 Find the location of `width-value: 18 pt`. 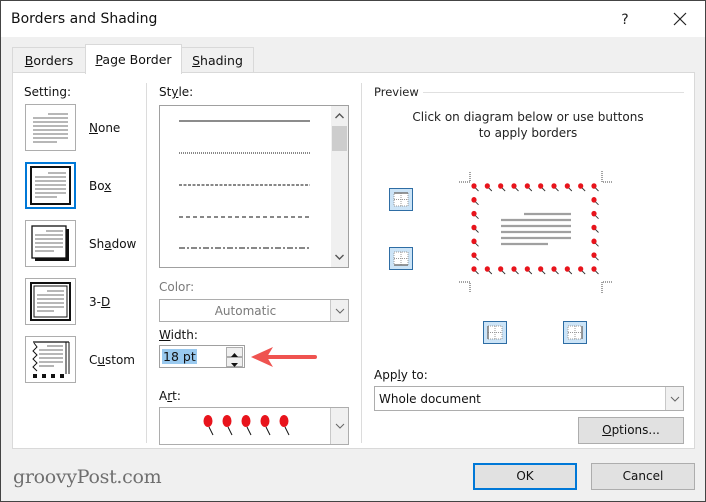

width-value: 18 pt is located at coordinates (179, 356).